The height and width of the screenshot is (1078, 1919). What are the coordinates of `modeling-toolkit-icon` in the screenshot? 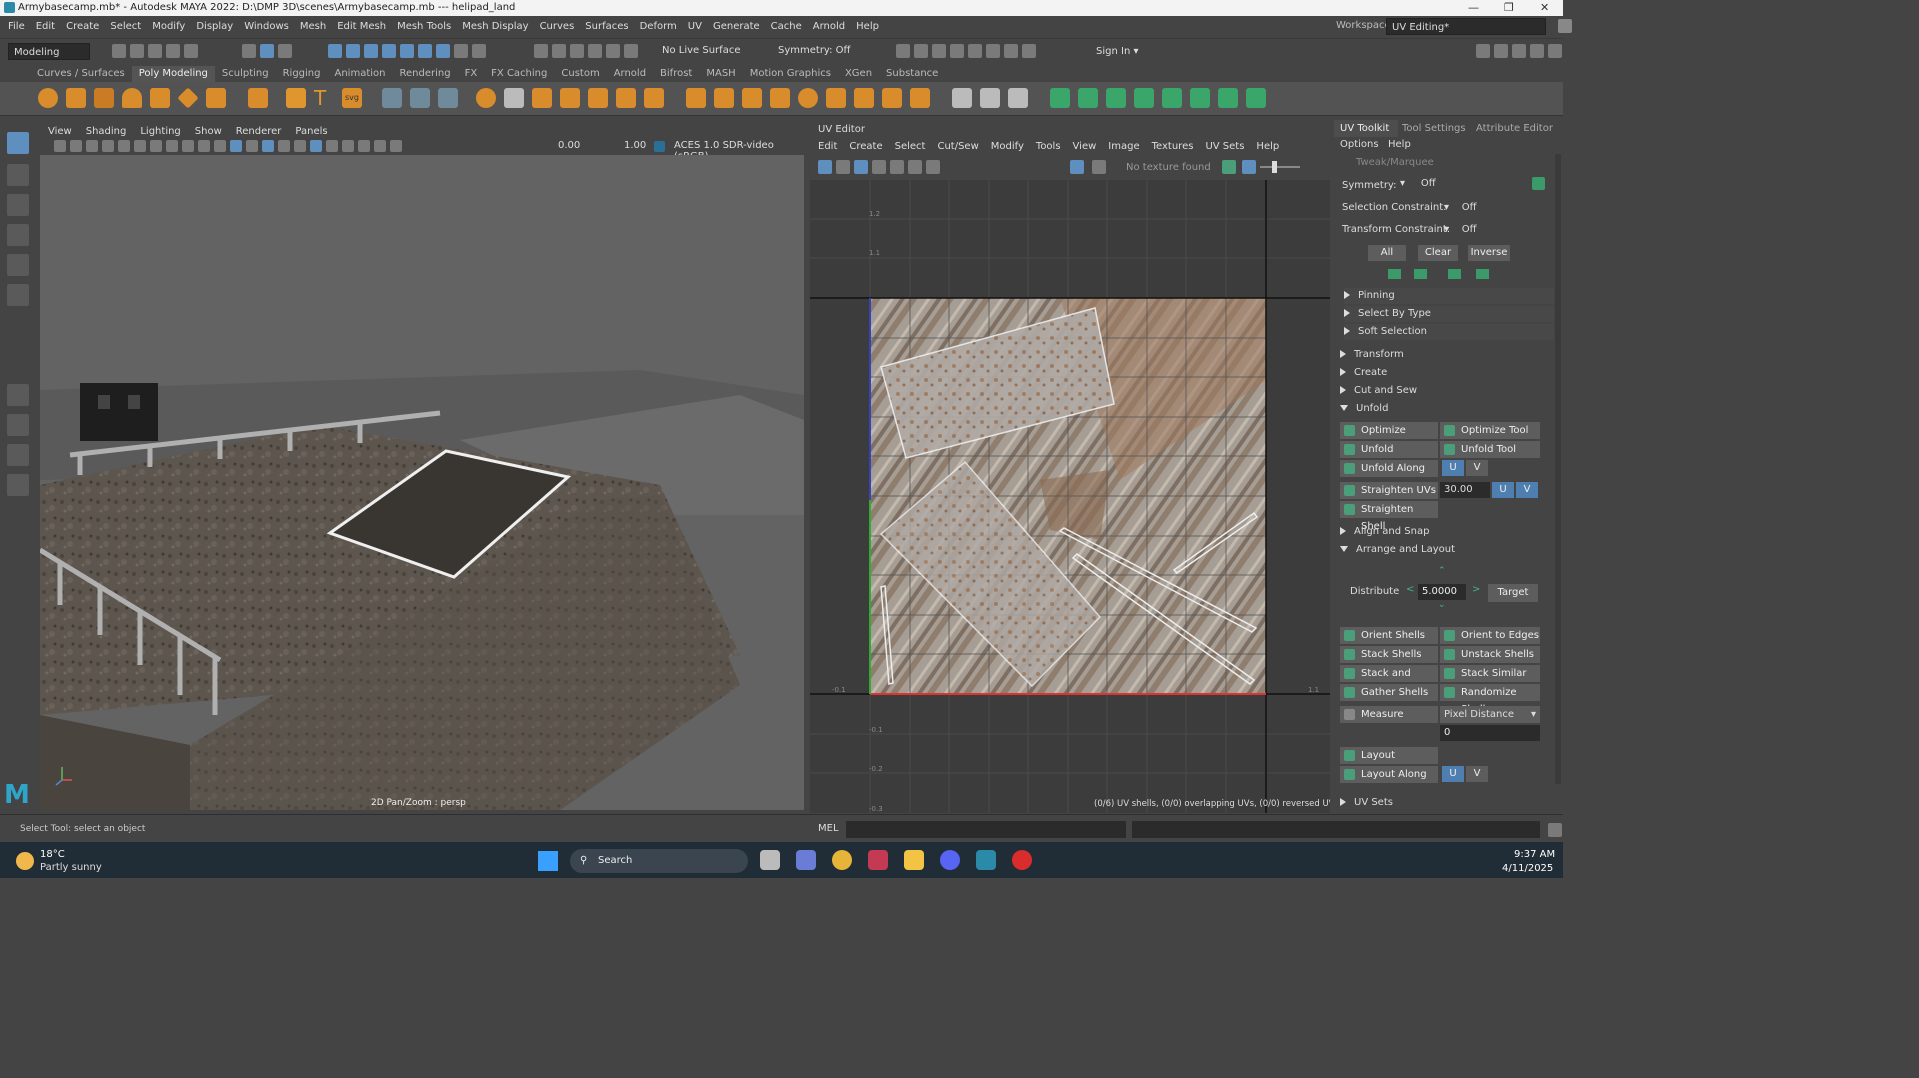 It's located at (1483, 51).